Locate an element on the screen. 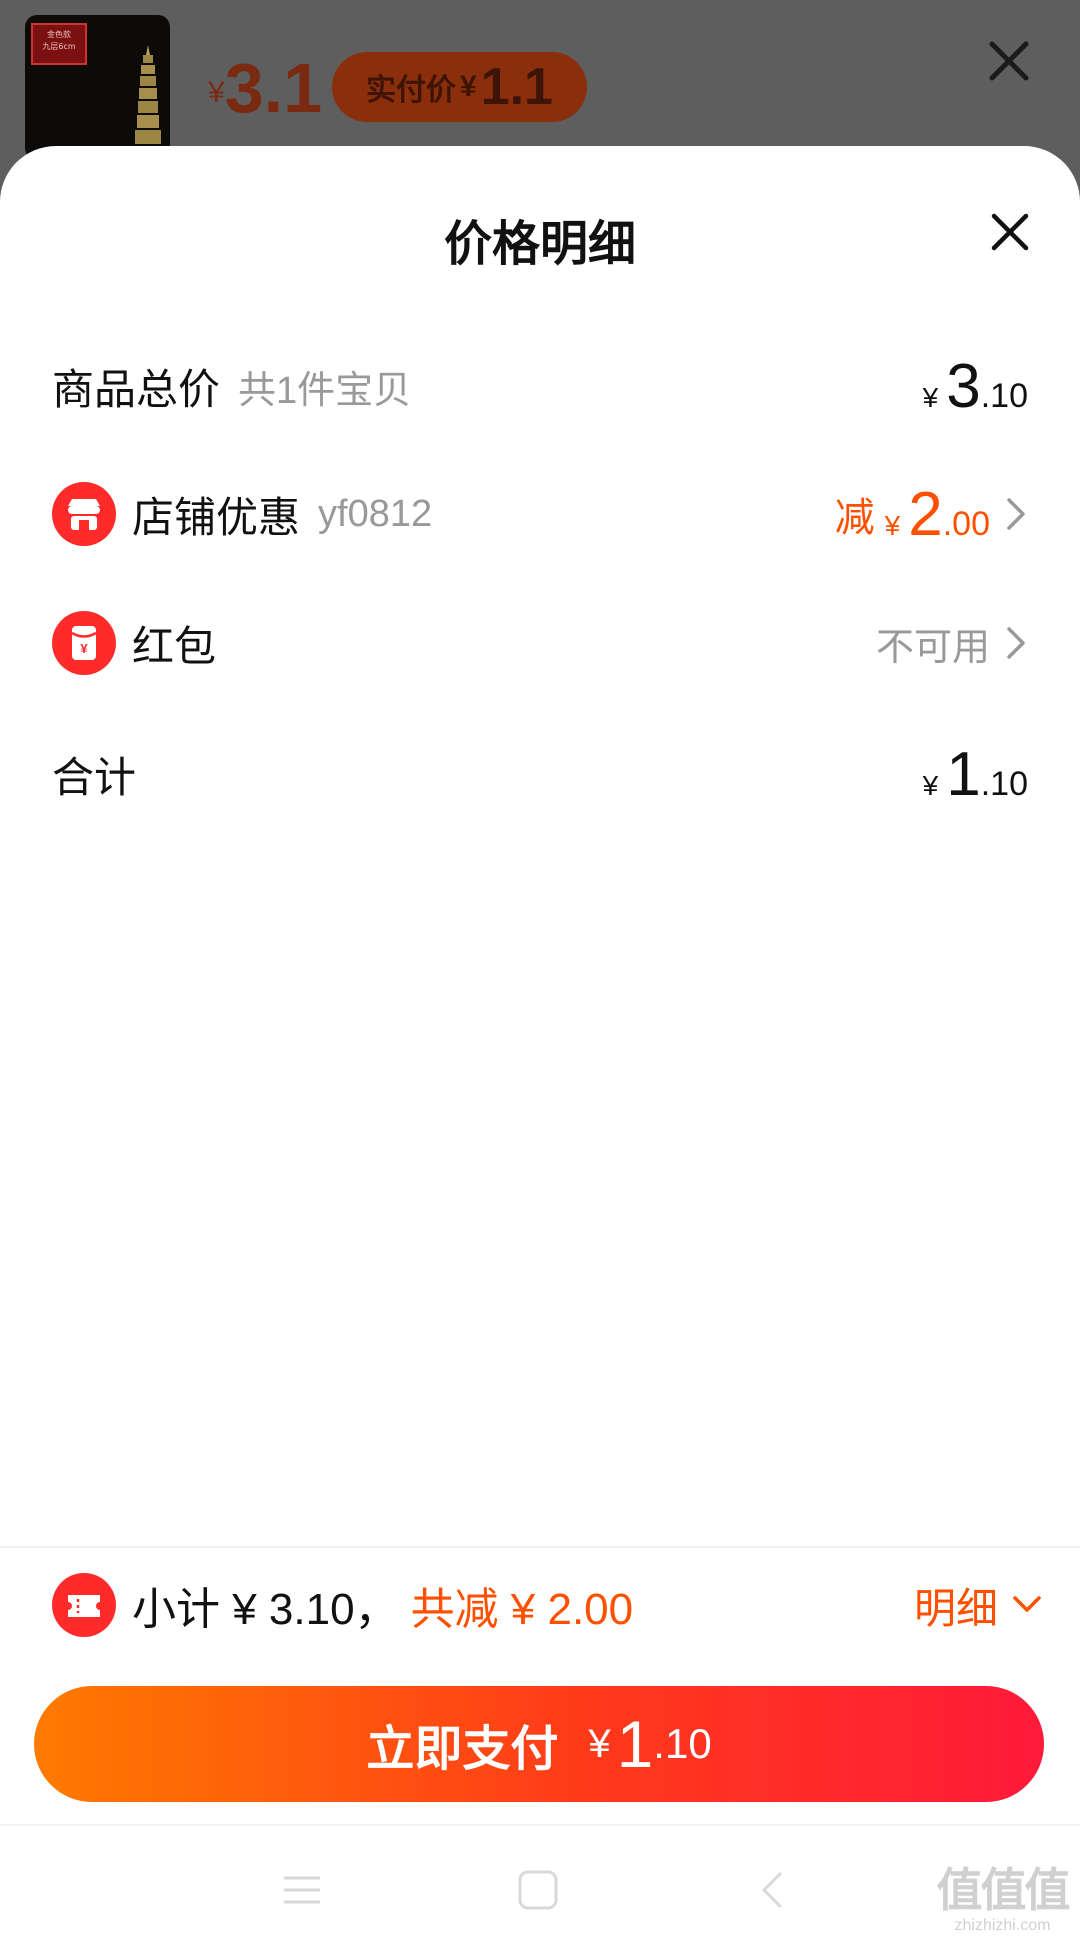 The height and width of the screenshot is (1949, 1080). shop-icon is located at coordinates (84, 514).